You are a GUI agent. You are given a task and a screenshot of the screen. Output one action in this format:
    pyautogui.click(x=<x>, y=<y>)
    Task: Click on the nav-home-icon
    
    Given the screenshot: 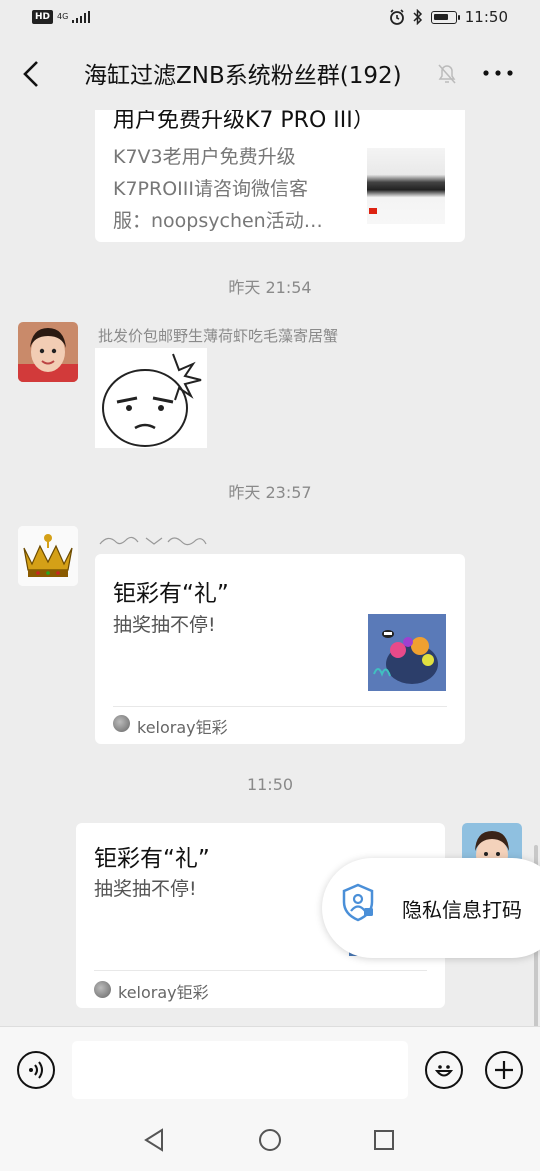 What is the action you would take?
    pyautogui.click(x=270, y=1140)
    